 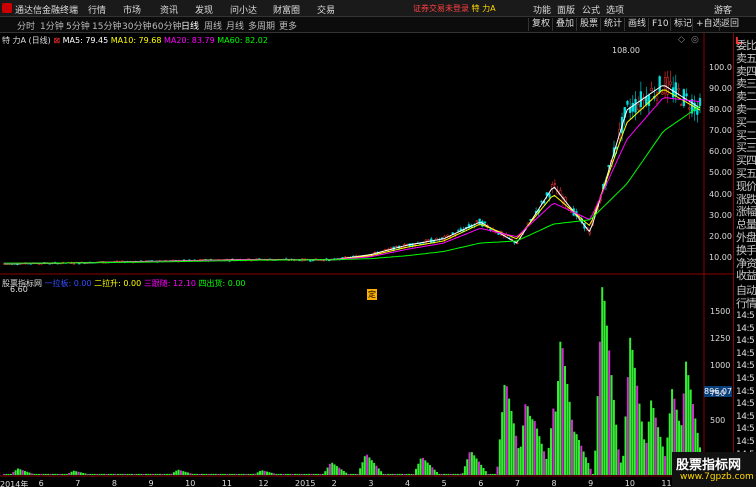 What do you see at coordinates (169, 9) in the screenshot?
I see `menu-item-news: 资讯` at bounding box center [169, 9].